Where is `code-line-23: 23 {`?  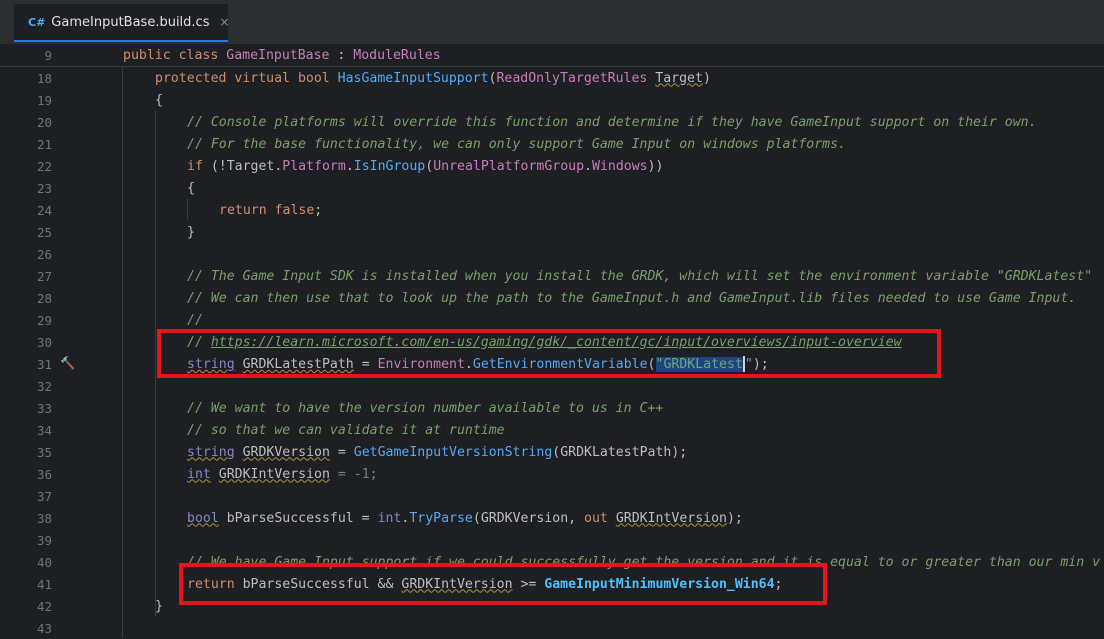 code-line-23: 23 { is located at coordinates (115, 188).